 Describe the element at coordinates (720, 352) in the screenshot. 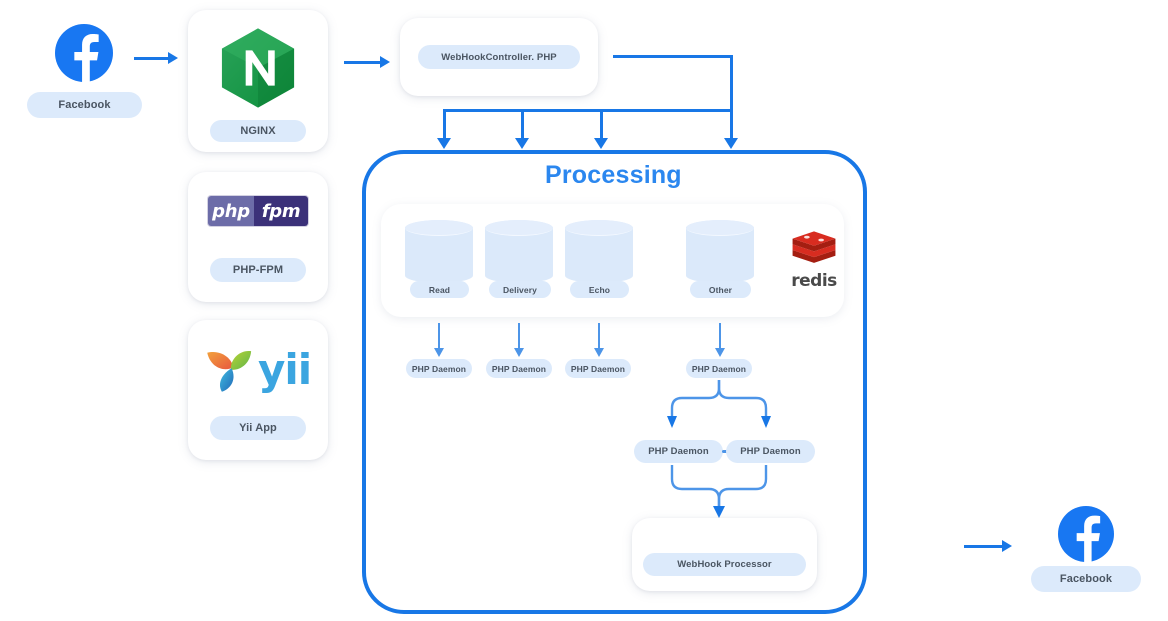

I see `arrow-head-queue-other` at that location.